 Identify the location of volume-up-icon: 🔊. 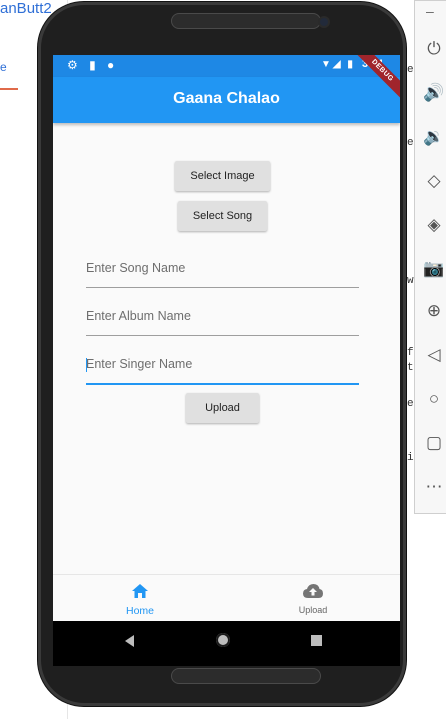
(433, 93).